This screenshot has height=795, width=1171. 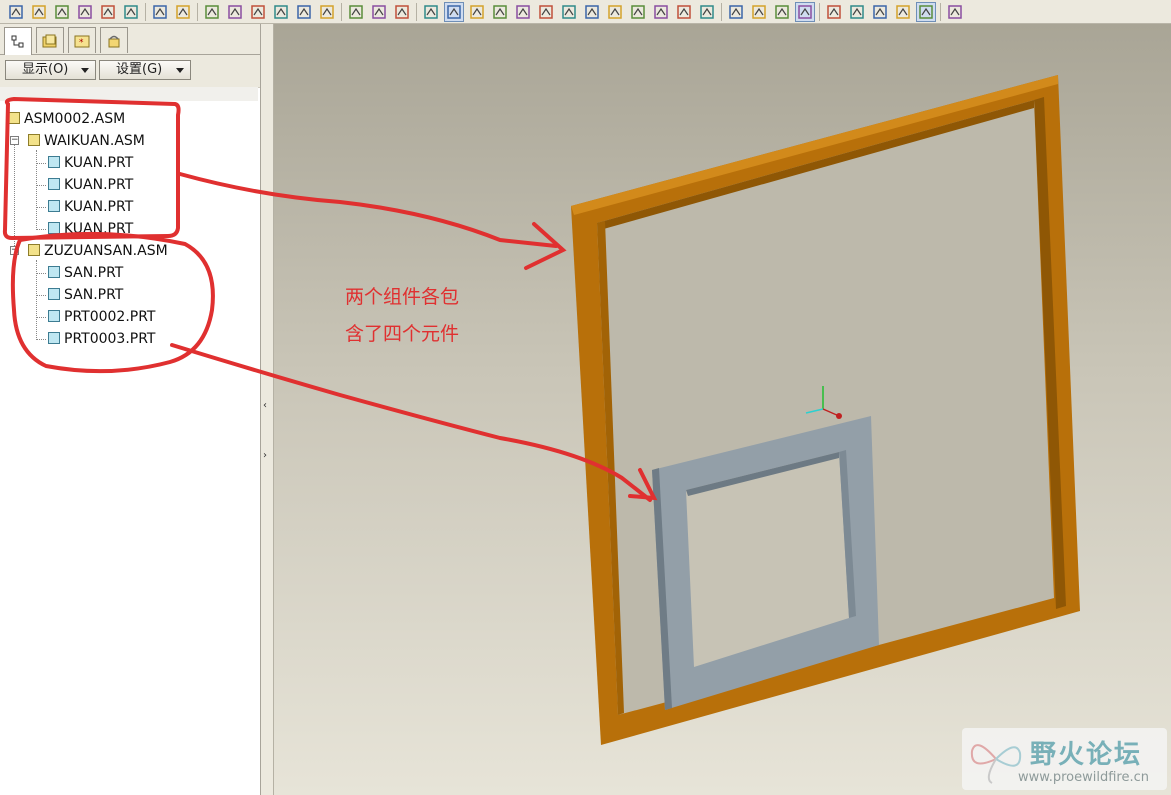 What do you see at coordinates (114, 40) in the screenshot?
I see `tab-connections` at bounding box center [114, 40].